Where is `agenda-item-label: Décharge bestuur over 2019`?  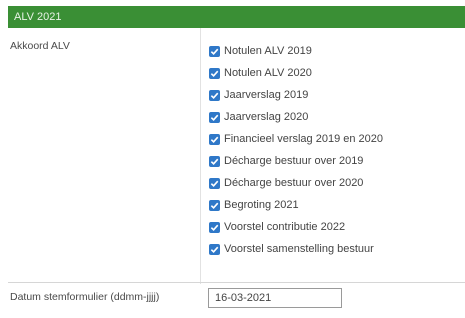
agenda-item-label: Décharge bestuur over 2019 is located at coordinates (294, 161).